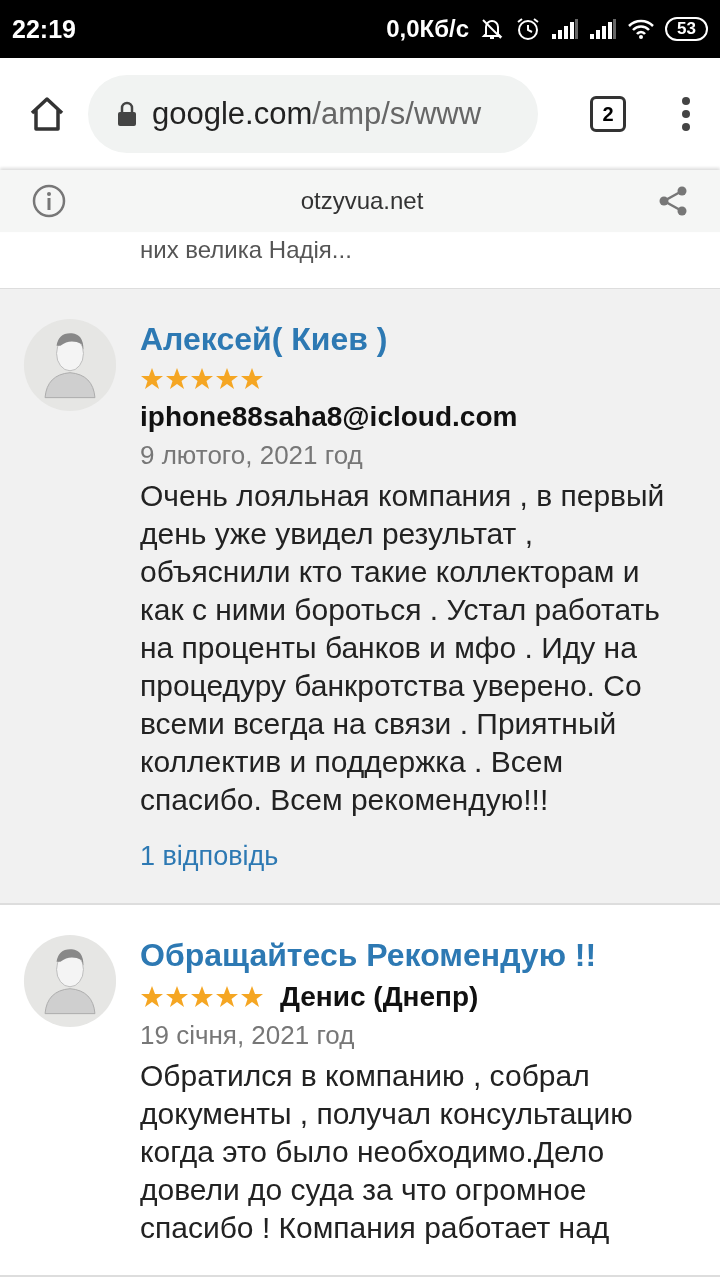 The width and height of the screenshot is (720, 1280). I want to click on review-date: 19 січня, 2021 год, so click(247, 1035).